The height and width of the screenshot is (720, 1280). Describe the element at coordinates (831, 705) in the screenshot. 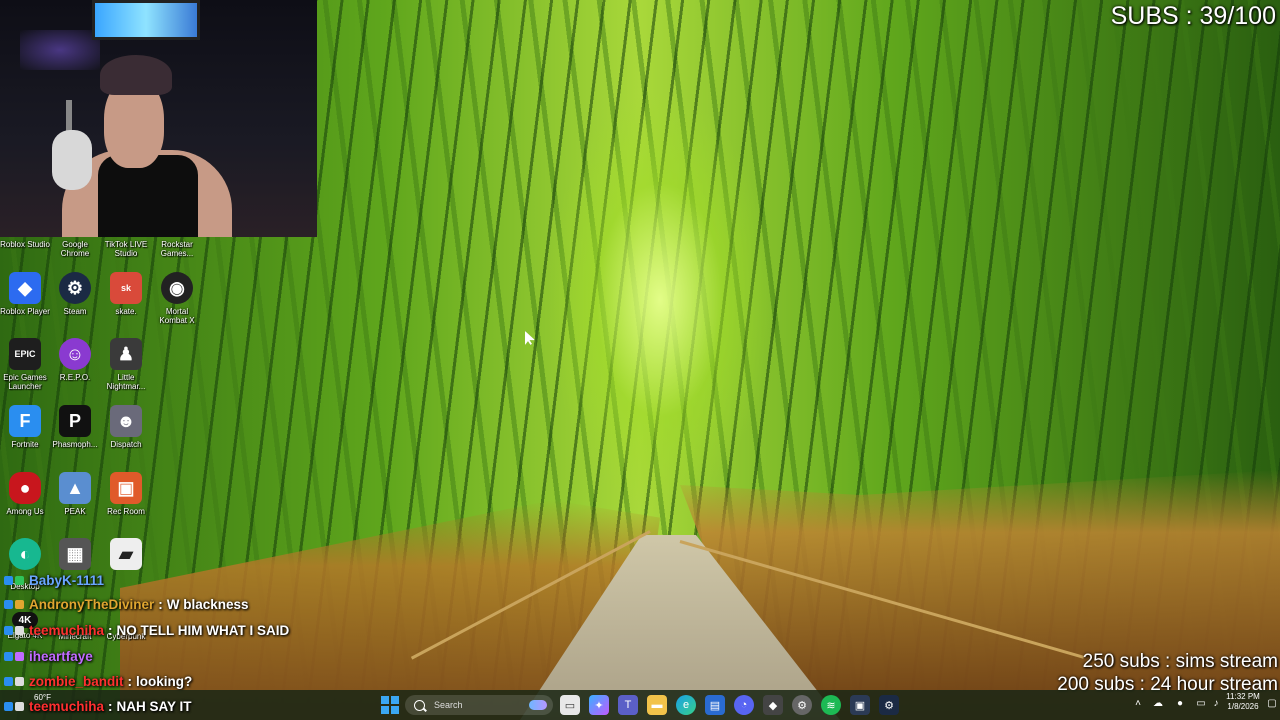

I see `spotify-icon: ≋` at that location.